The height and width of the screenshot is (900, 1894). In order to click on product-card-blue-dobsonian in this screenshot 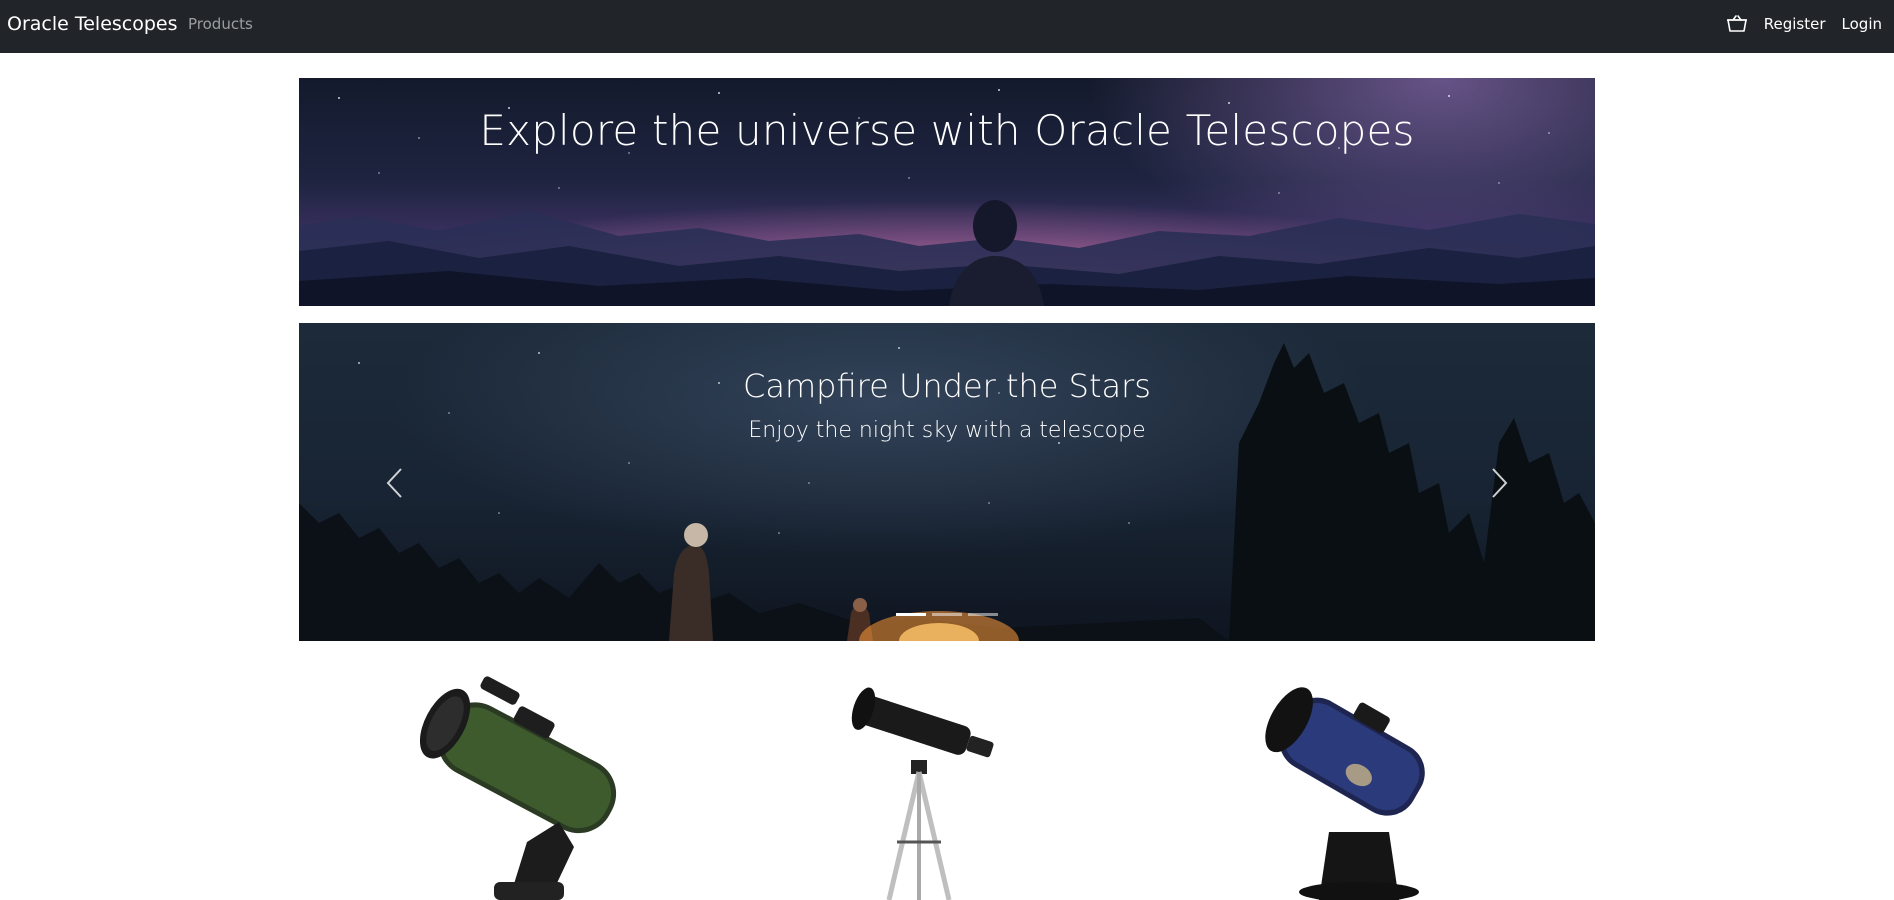, I will do `click(1359, 786)`.